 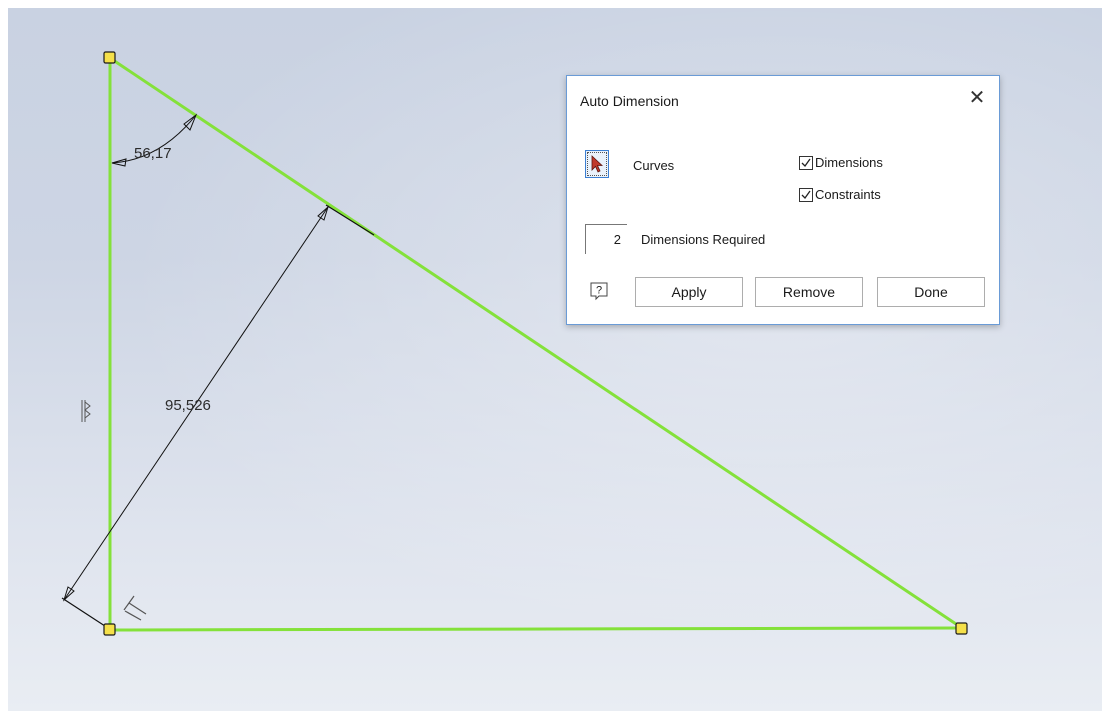 I want to click on constraints-checkbox-row: Constraints, so click(x=840, y=194).